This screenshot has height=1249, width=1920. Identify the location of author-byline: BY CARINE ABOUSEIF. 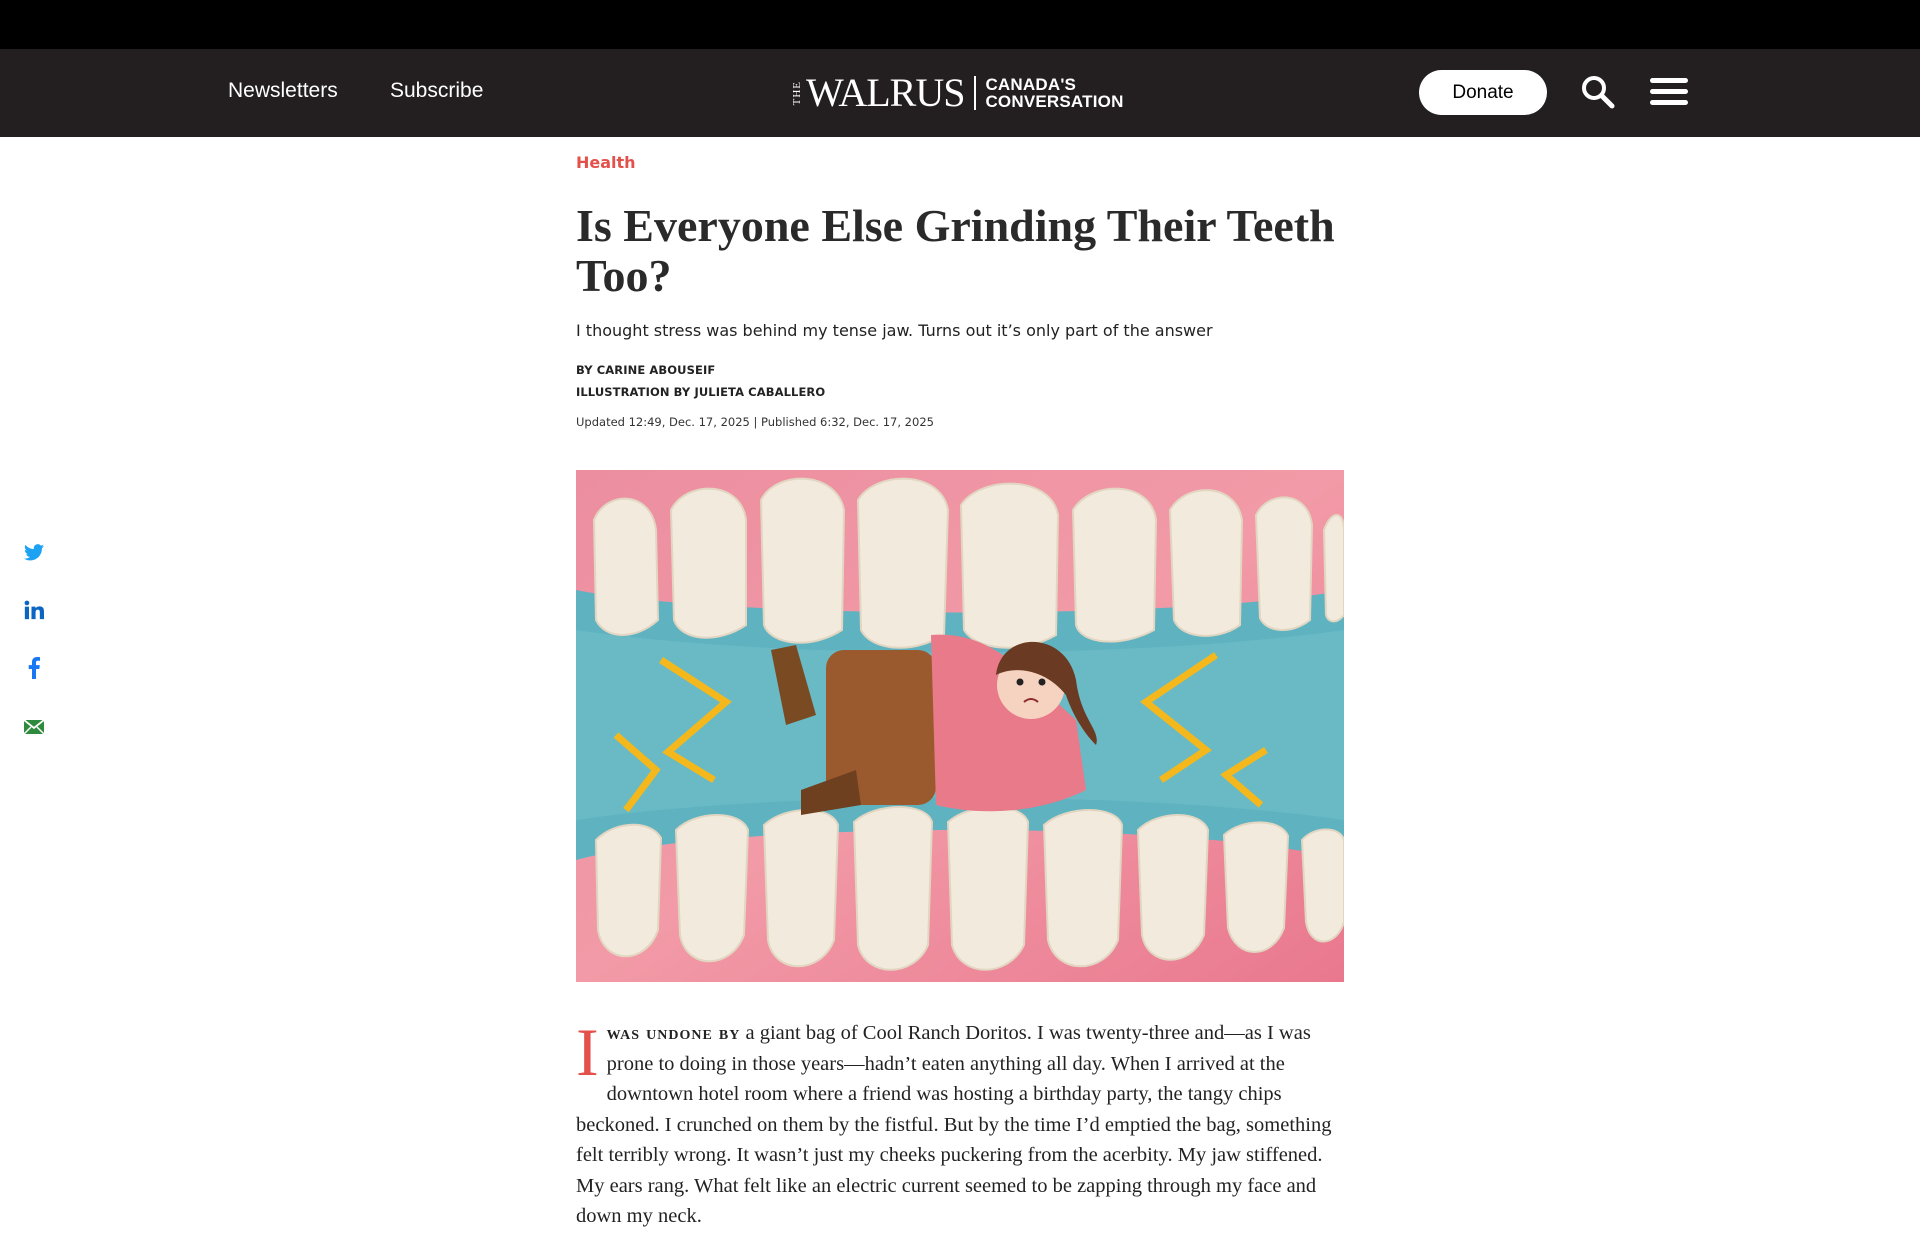
(645, 370).